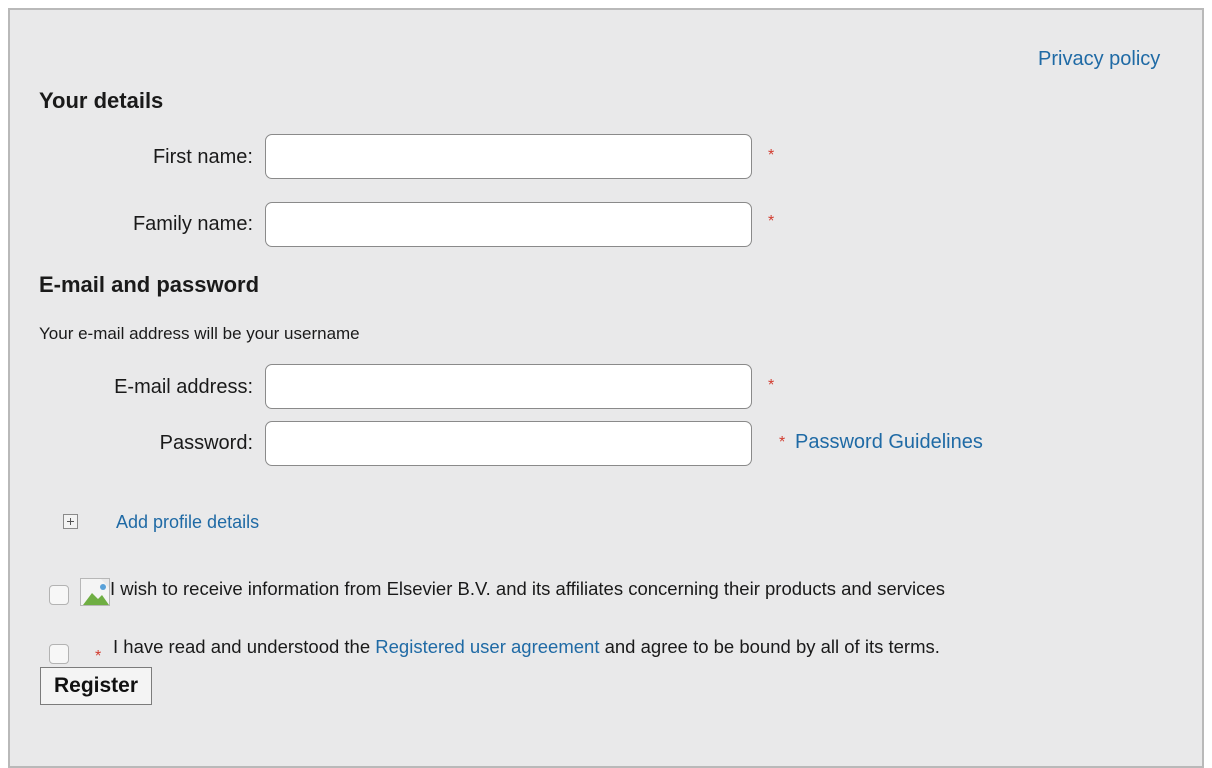 Image resolution: width=1212 pixels, height=768 pixels. Describe the element at coordinates (508, 224) in the screenshot. I see `family-name-input` at that location.